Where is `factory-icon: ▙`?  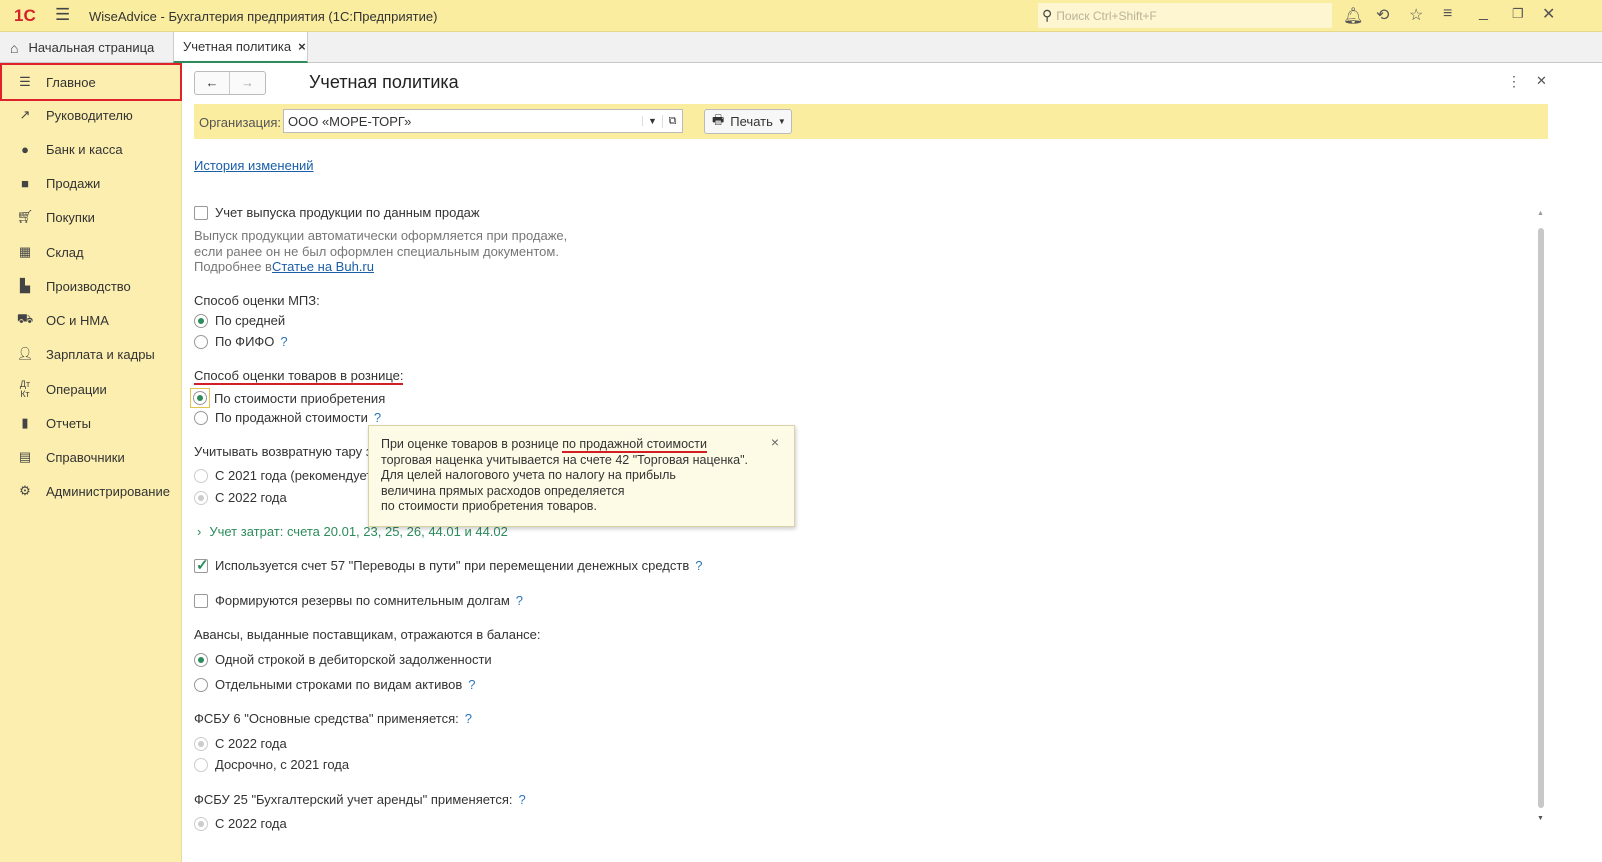
factory-icon: ▙ is located at coordinates (25, 285).